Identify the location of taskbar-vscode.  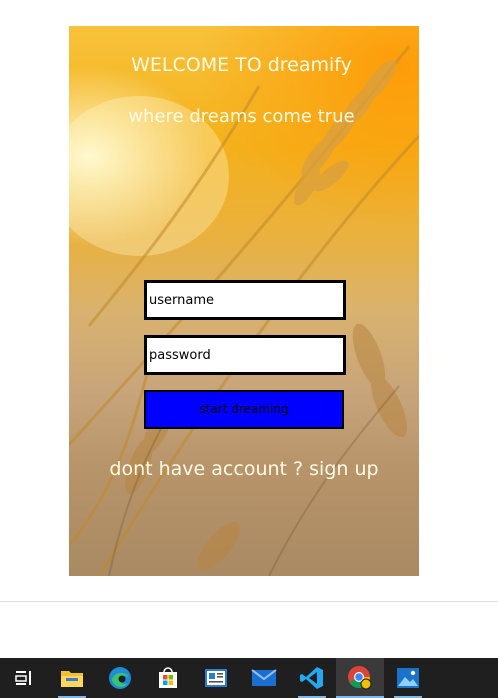
(312, 678).